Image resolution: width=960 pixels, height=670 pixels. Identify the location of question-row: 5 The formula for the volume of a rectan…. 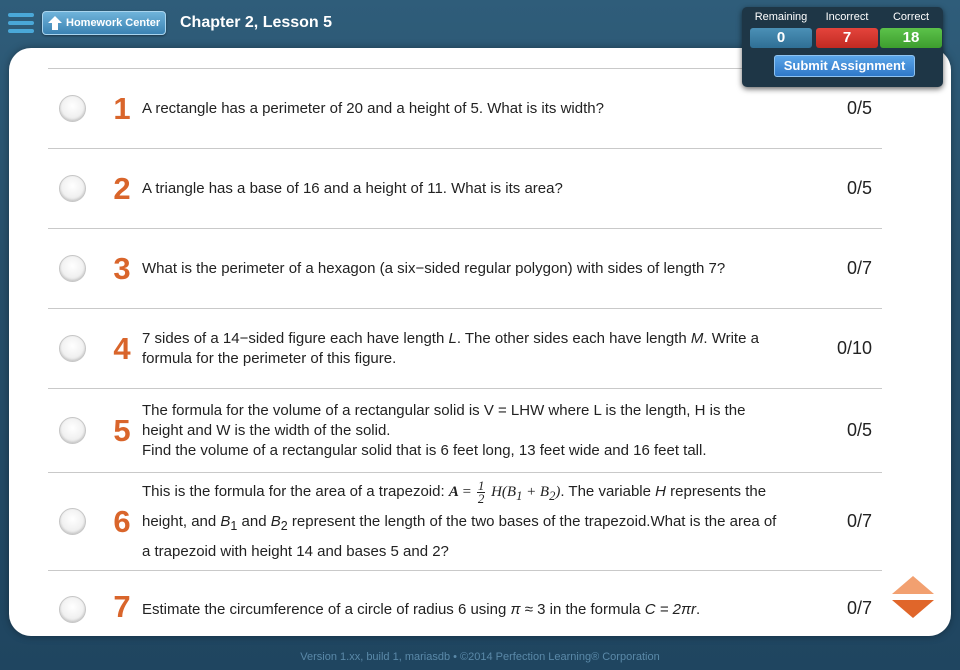
(465, 430).